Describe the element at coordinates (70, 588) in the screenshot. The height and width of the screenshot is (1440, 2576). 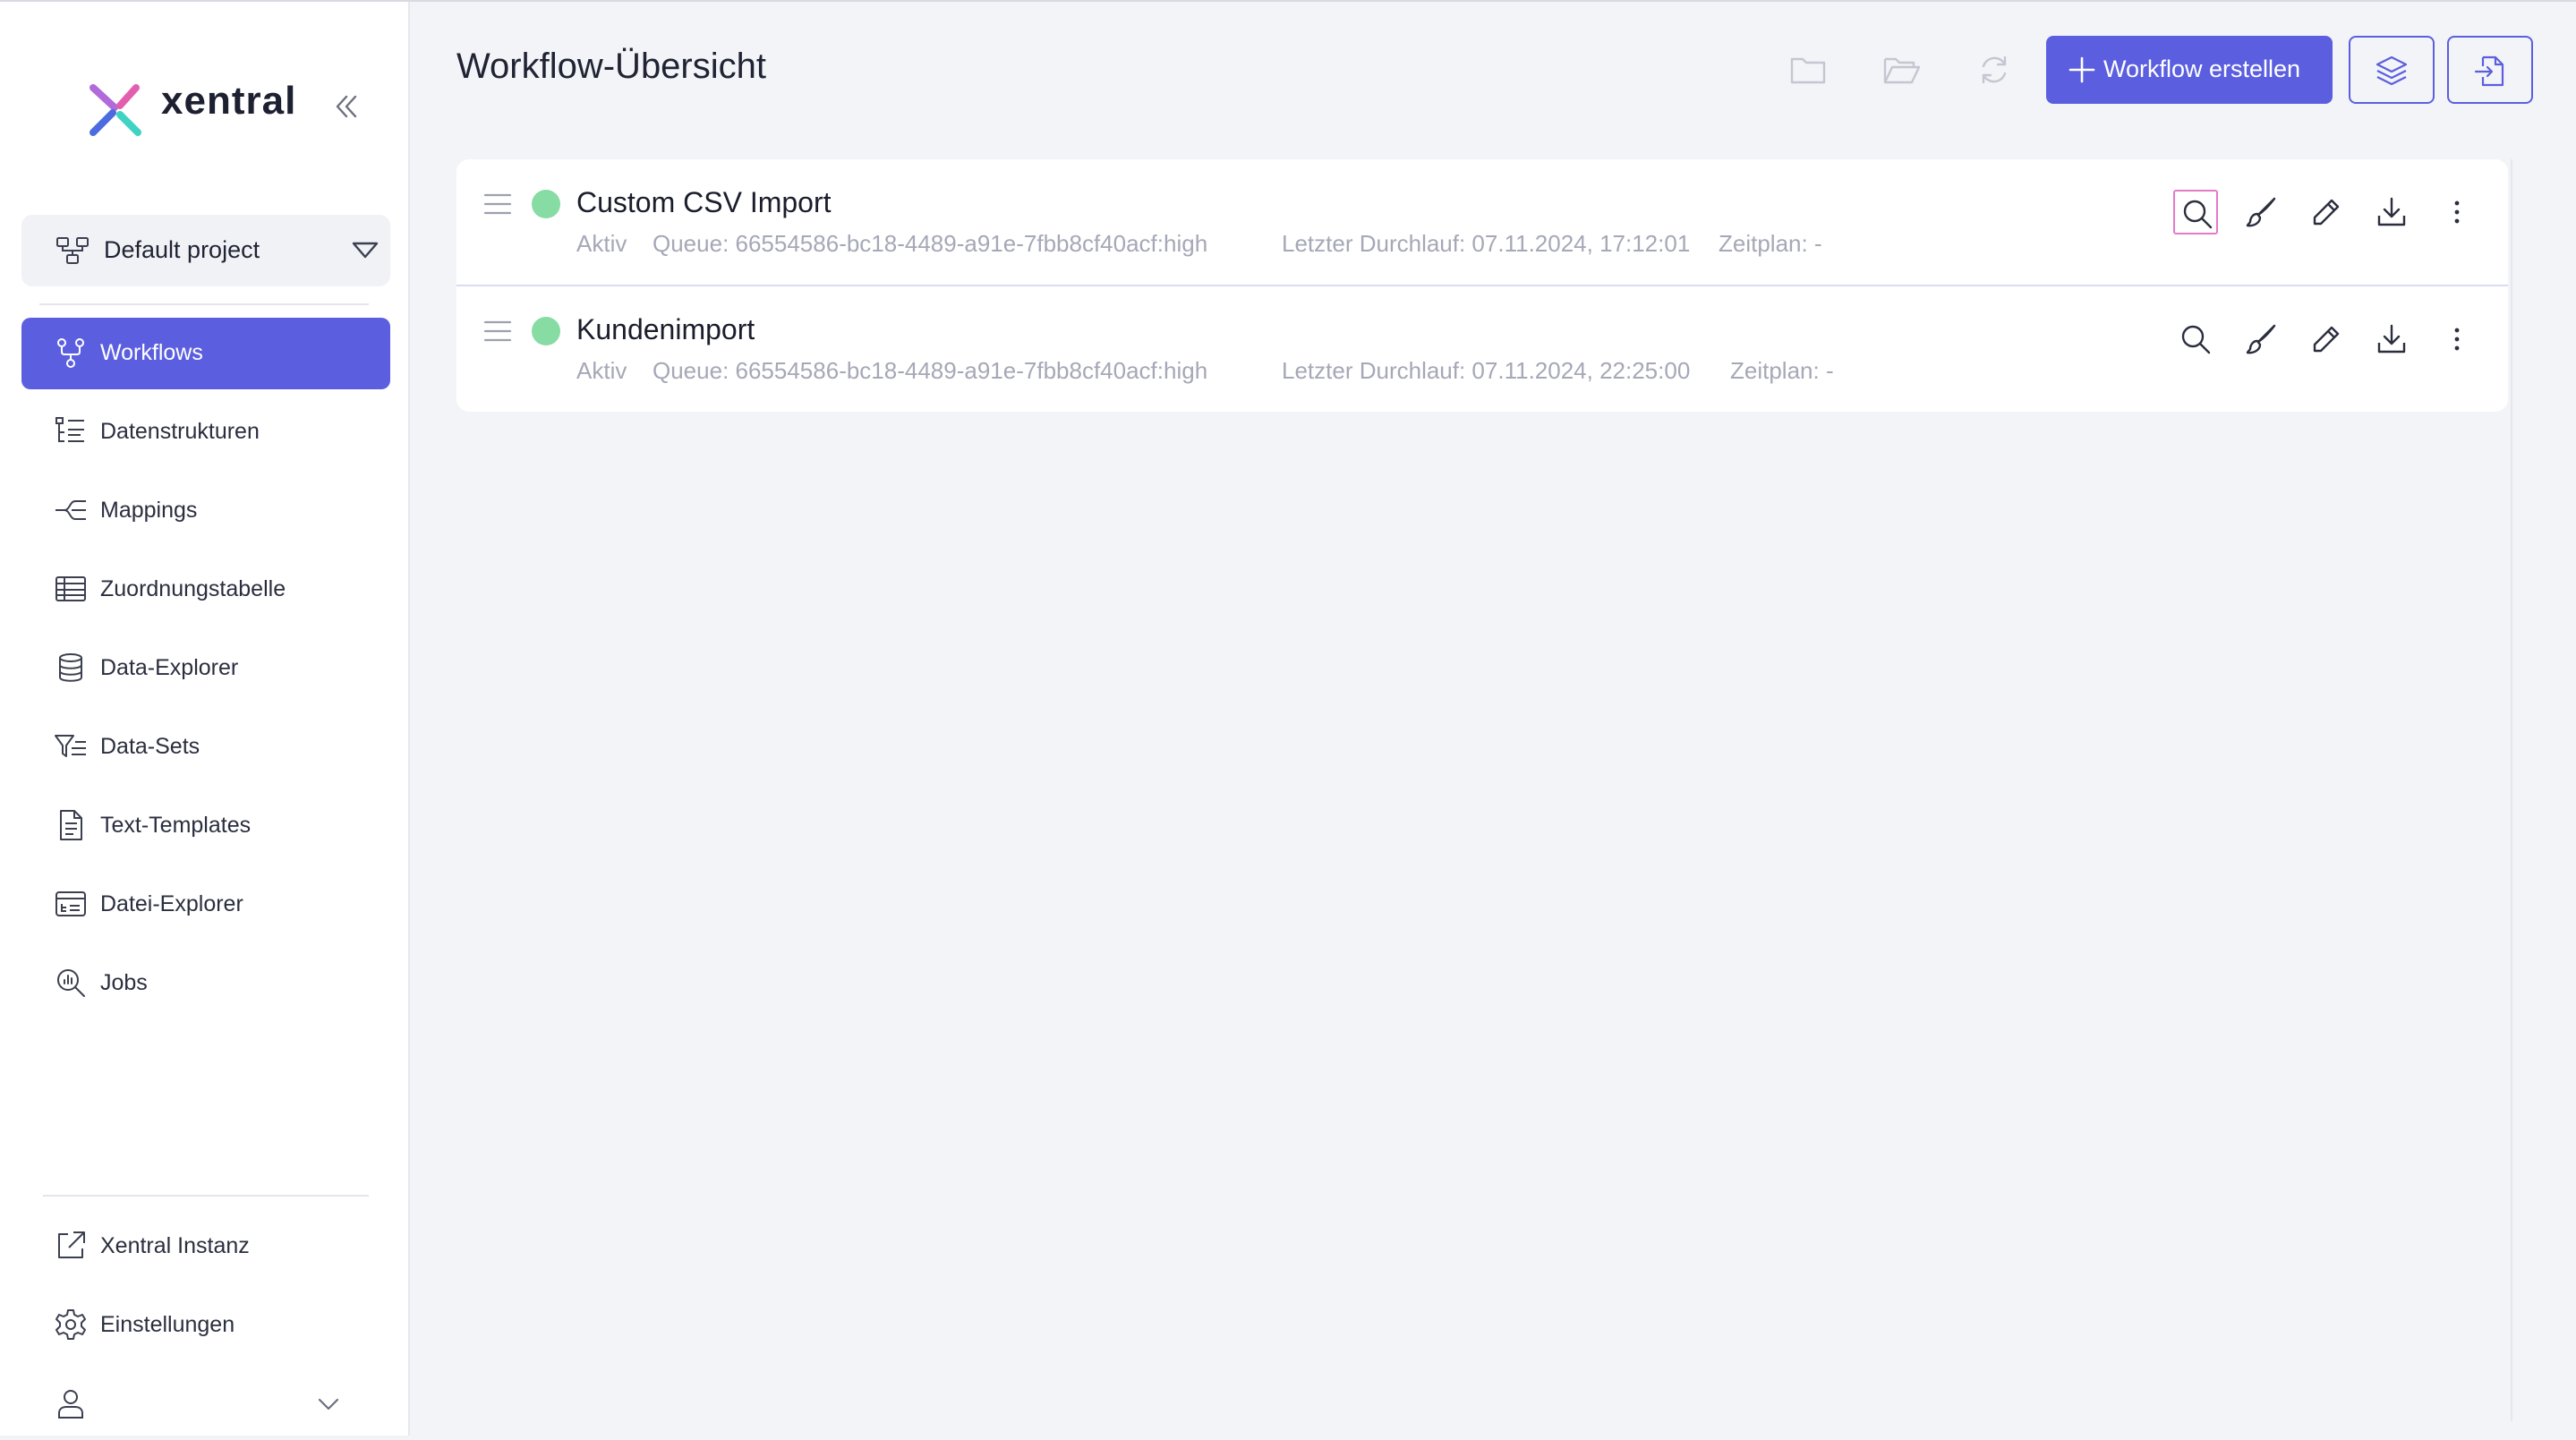
I see `table-icon` at that location.